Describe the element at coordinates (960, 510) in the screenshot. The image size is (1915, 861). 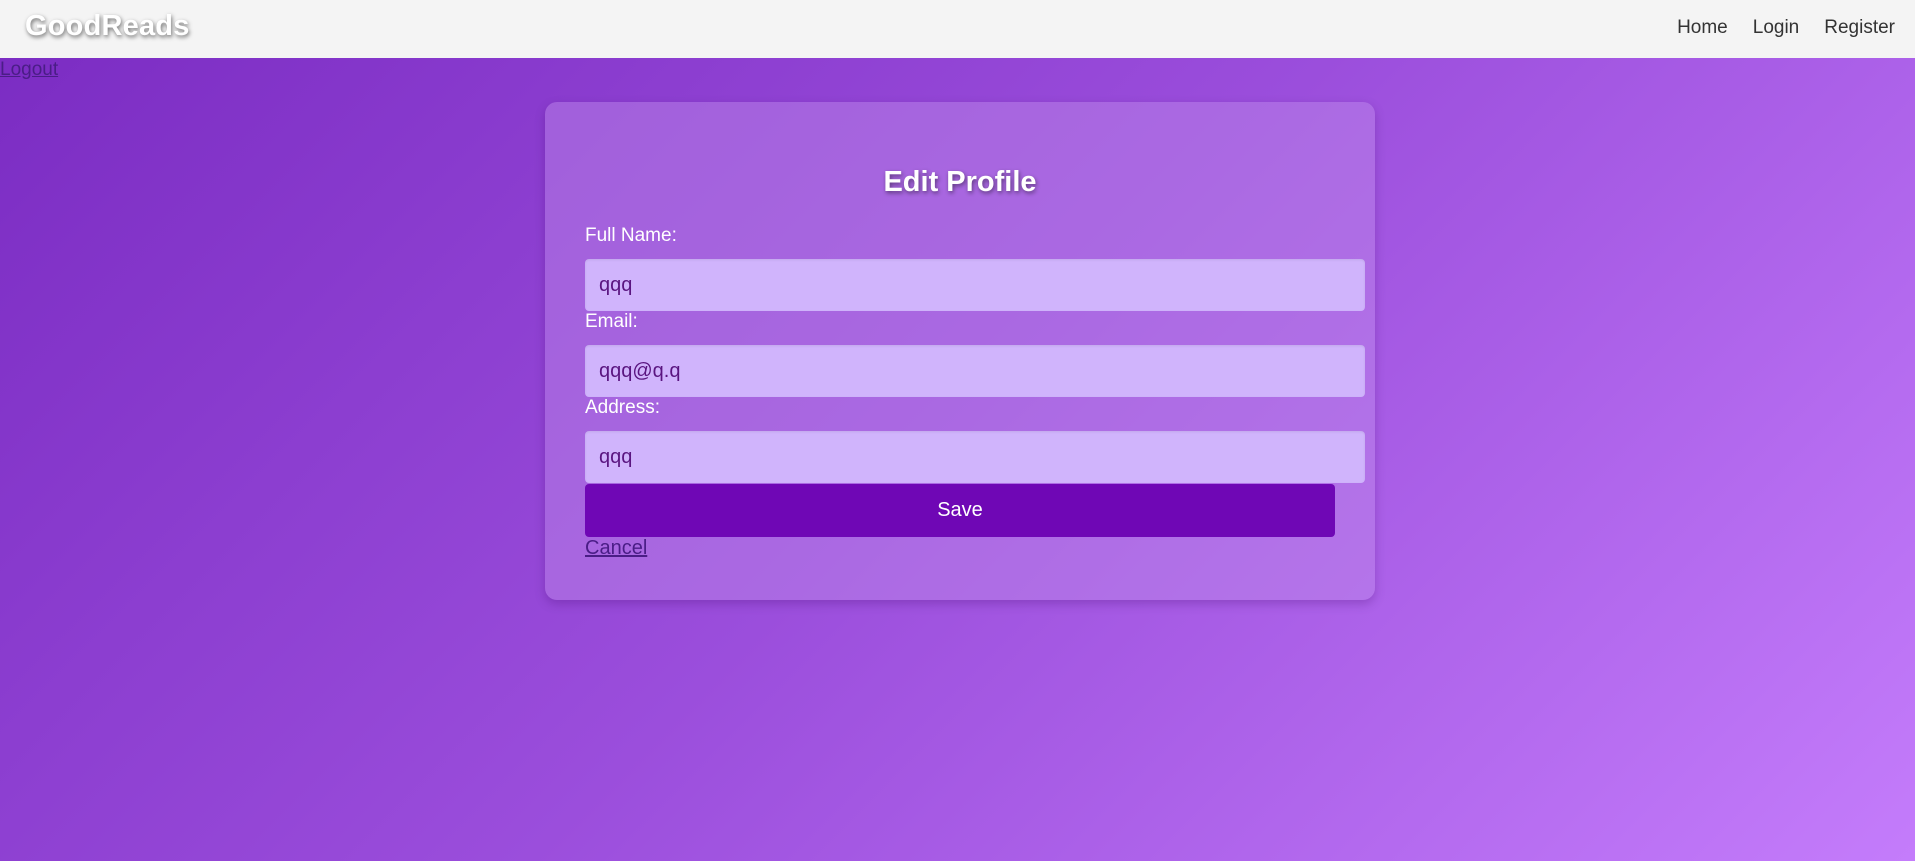
I see `save-button: Save` at that location.